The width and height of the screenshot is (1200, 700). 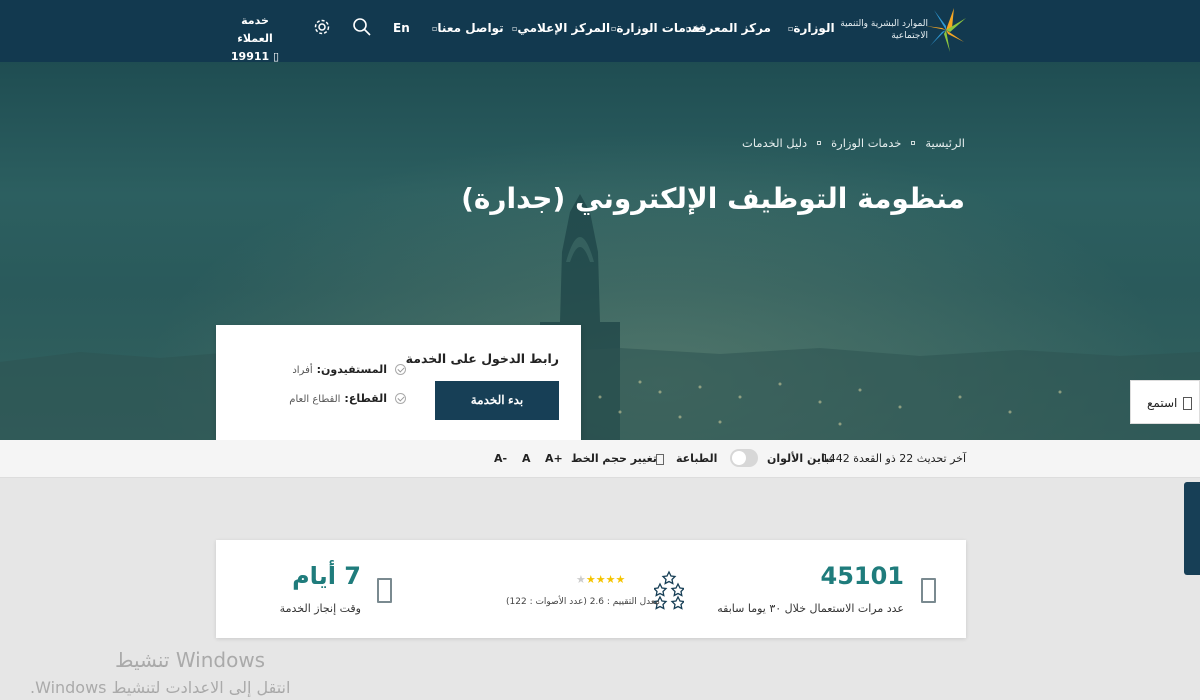 I want to click on ministry-logo: الموارد البشرية والتنمية الاجتماعية, so click(x=904, y=30).